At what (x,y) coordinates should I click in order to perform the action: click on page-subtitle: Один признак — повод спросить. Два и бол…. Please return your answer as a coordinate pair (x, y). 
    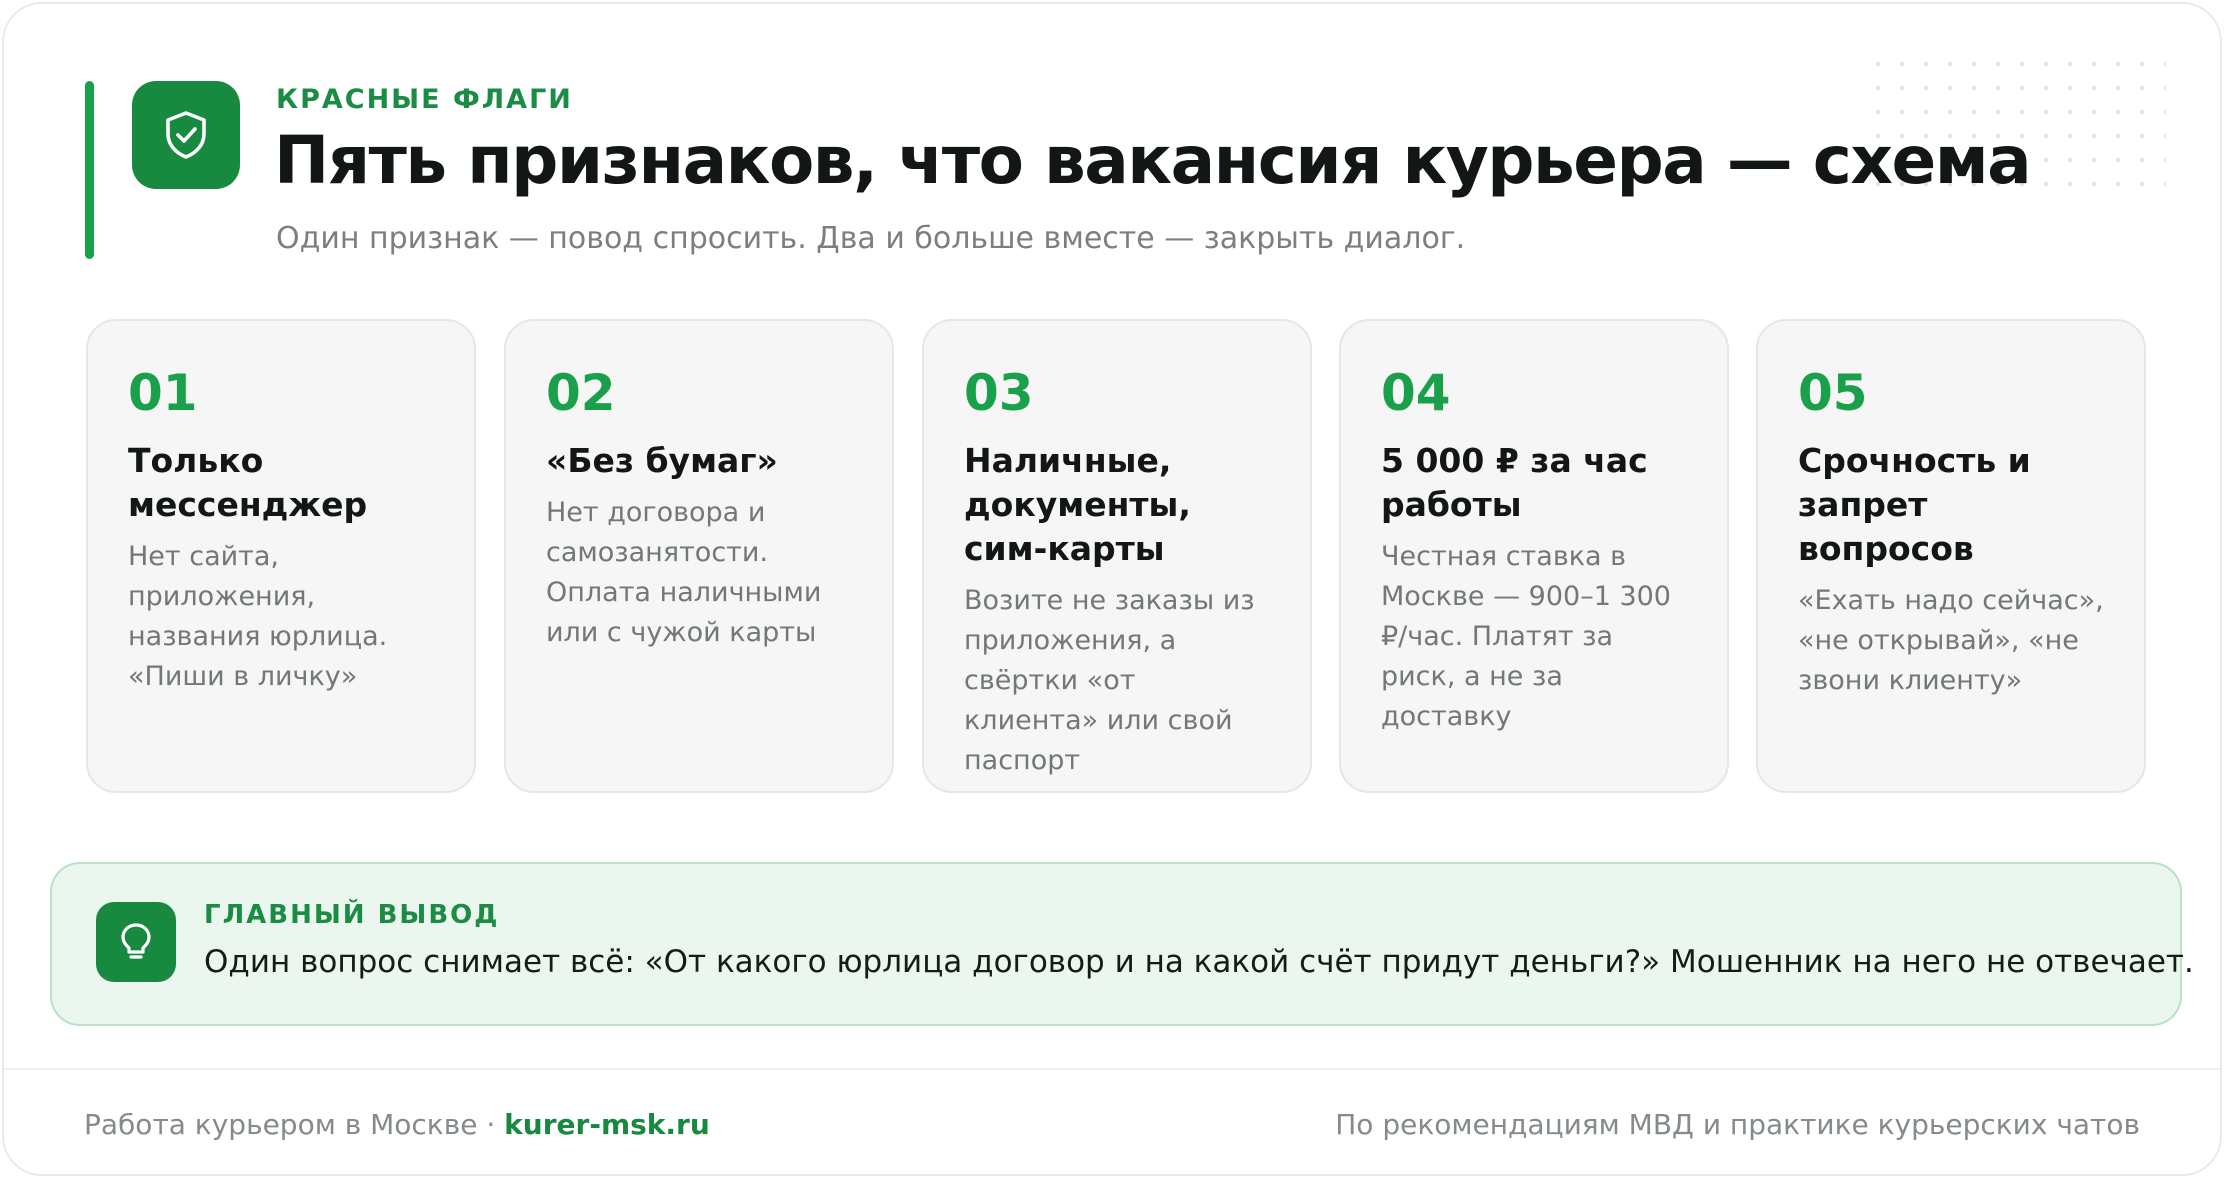
    Looking at the image, I should click on (871, 238).